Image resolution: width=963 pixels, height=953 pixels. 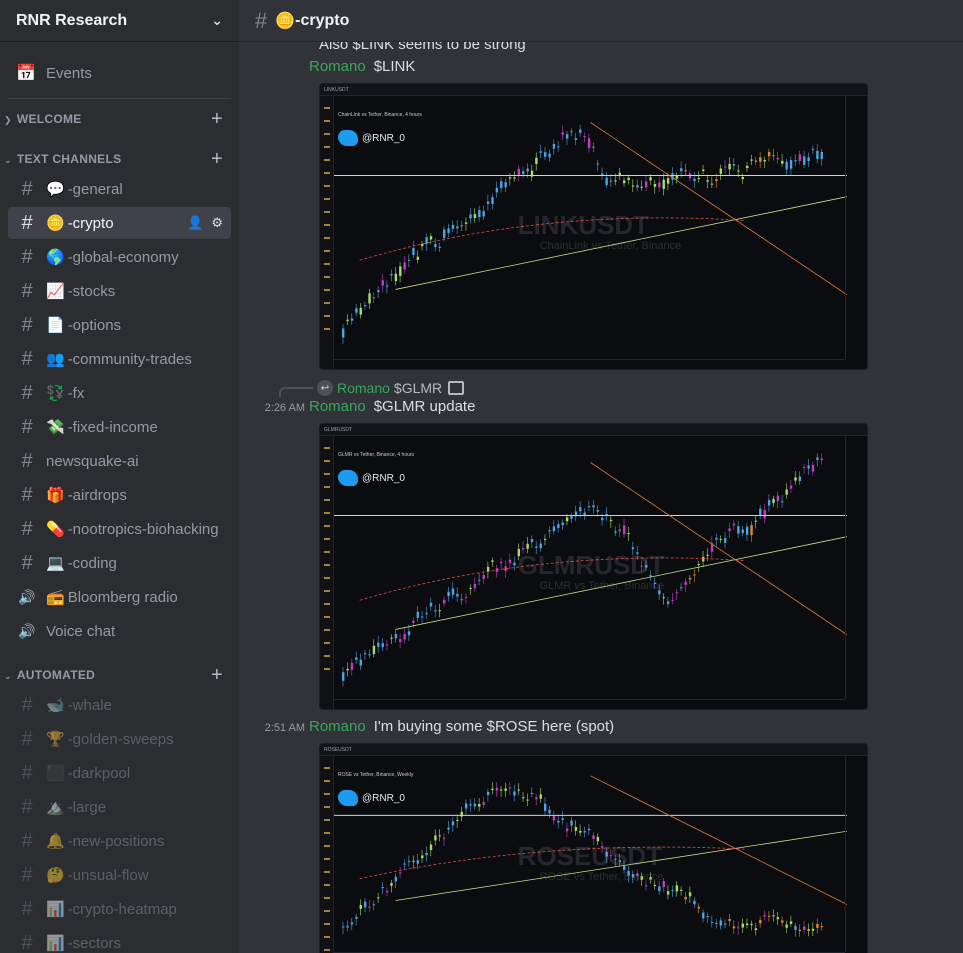 I want to click on channel-item: # 💬 -general, so click(x=119, y=189).